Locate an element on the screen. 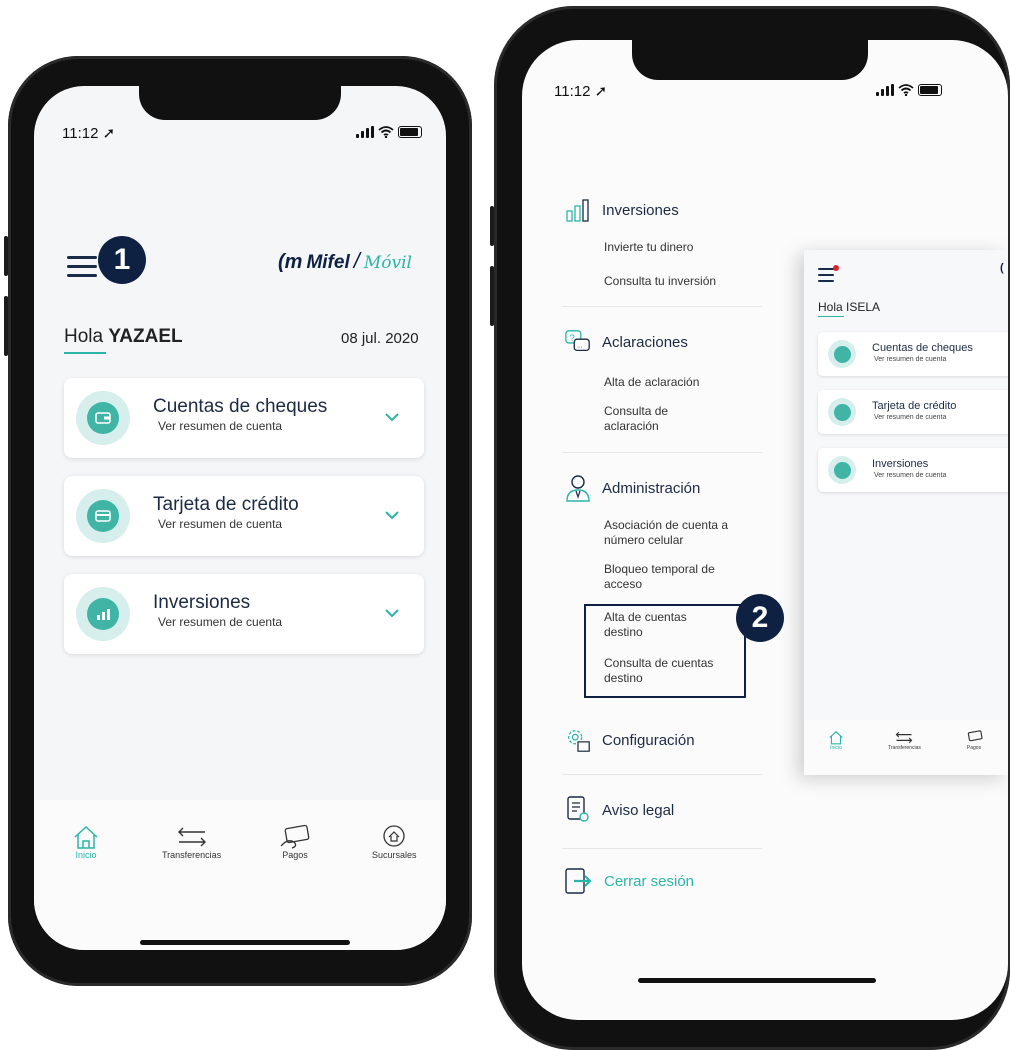  account-card-cheques: Cuentas de cheques Ver resumen de cuenta is located at coordinates (244, 418).